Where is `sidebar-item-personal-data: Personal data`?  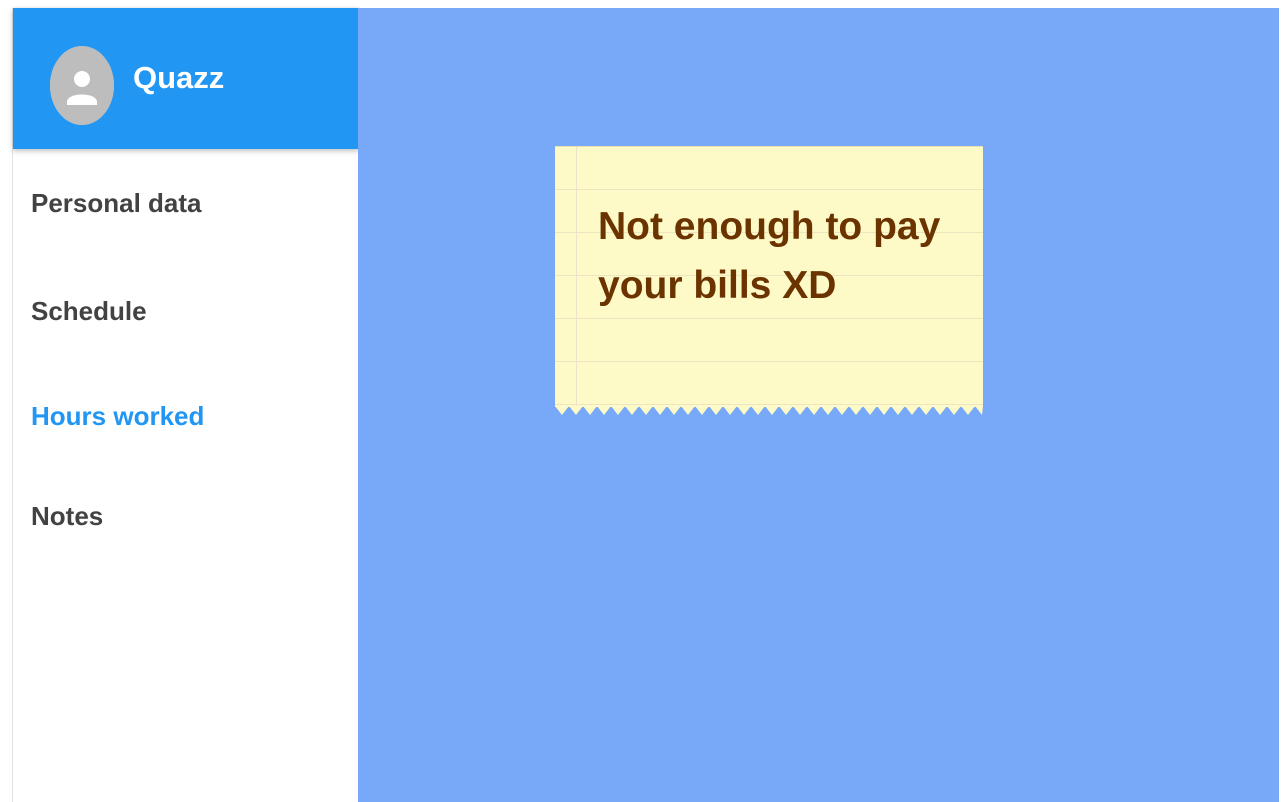
sidebar-item-personal-data: Personal data is located at coordinates (116, 203).